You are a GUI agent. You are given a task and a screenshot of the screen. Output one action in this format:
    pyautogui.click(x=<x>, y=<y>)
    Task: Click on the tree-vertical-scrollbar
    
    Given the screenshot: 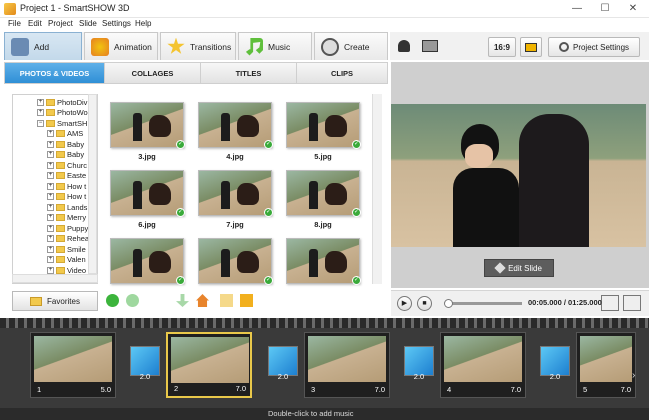 What is the action you would take?
    pyautogui.click(x=92, y=184)
    